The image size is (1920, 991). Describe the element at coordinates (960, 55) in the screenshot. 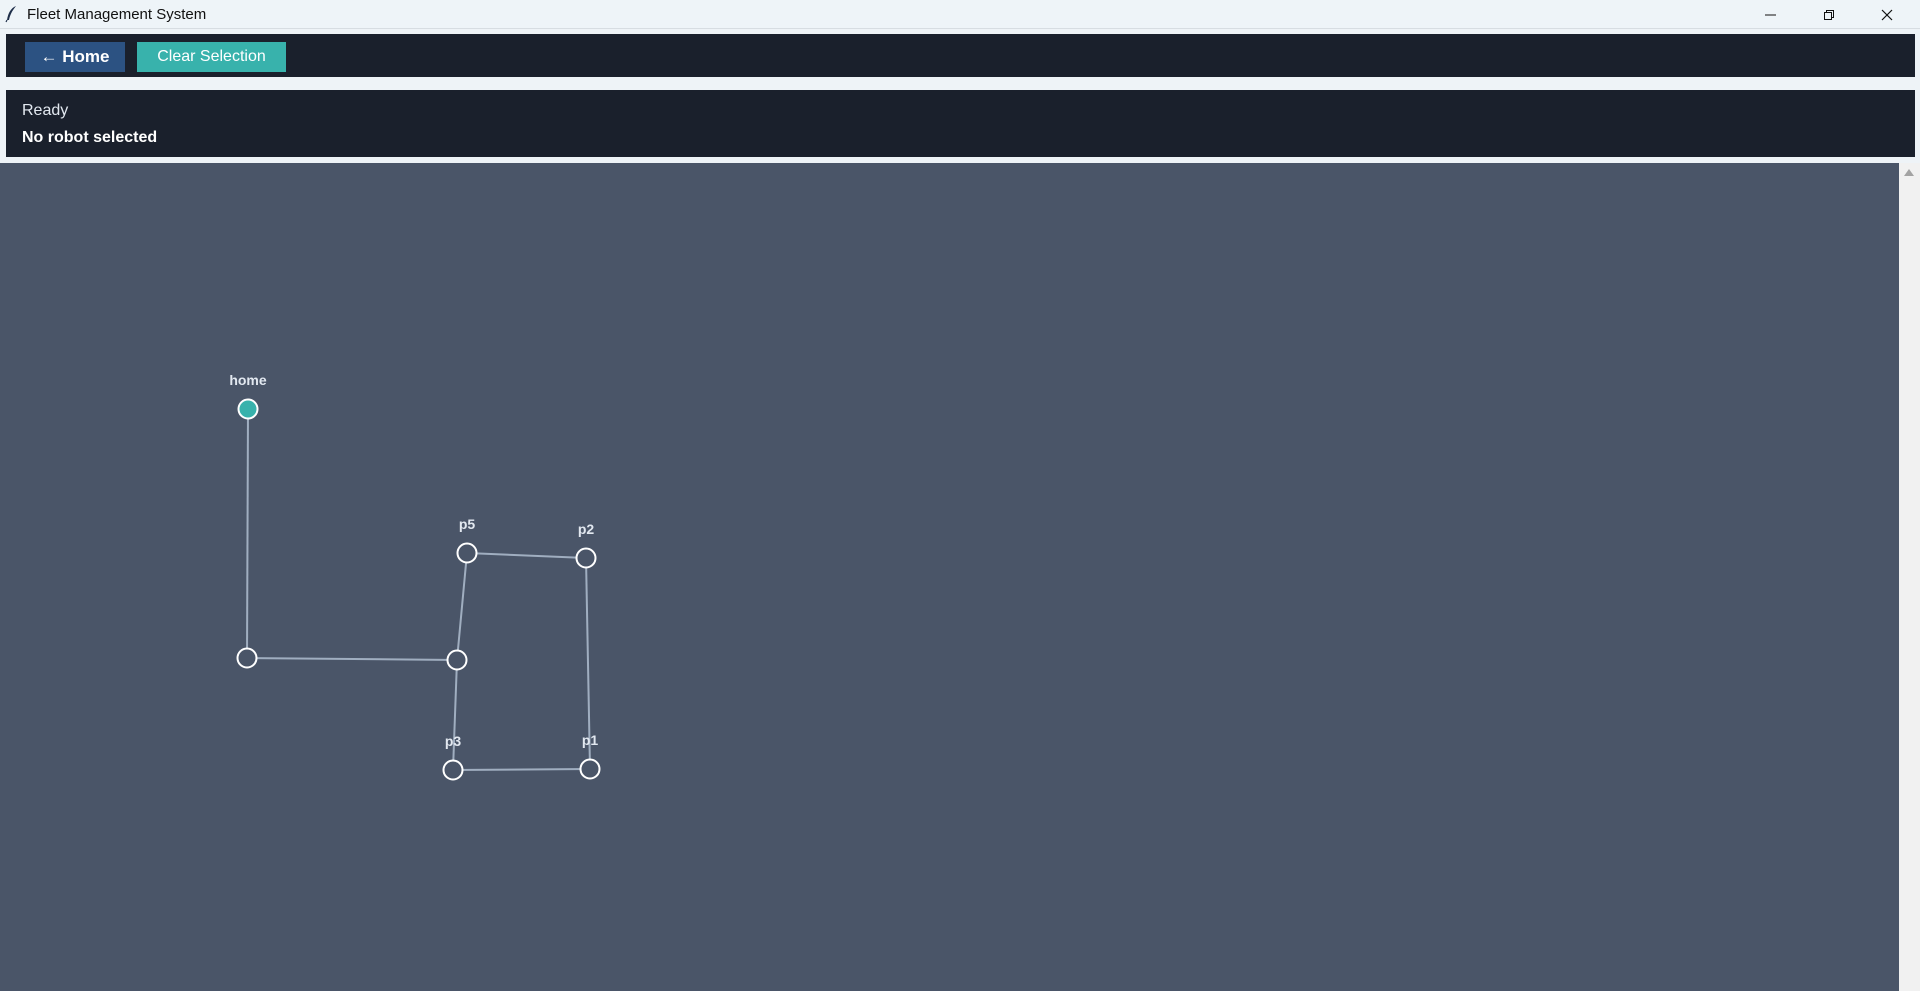

I see `toolbar: ← Home Clear Selection` at that location.